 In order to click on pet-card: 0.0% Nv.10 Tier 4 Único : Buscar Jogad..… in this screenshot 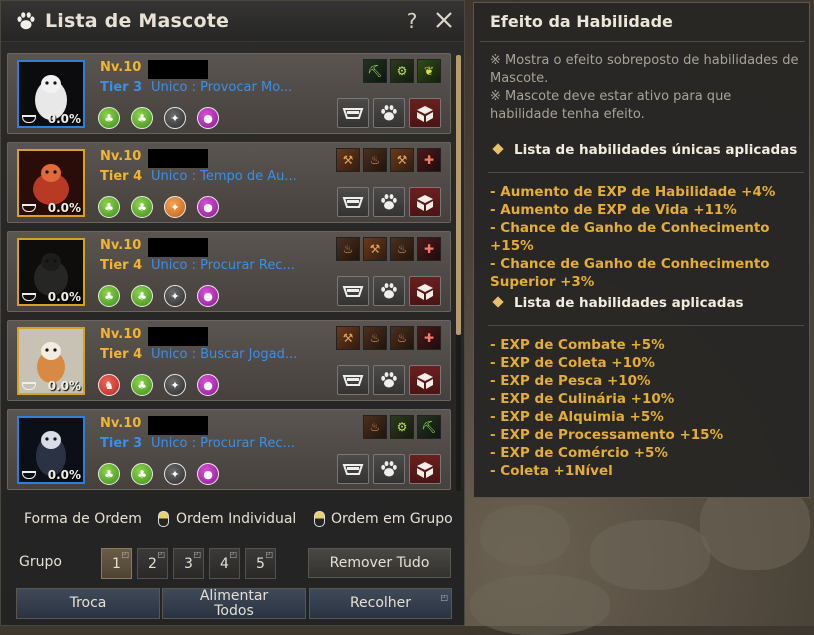, I will do `click(229, 360)`.